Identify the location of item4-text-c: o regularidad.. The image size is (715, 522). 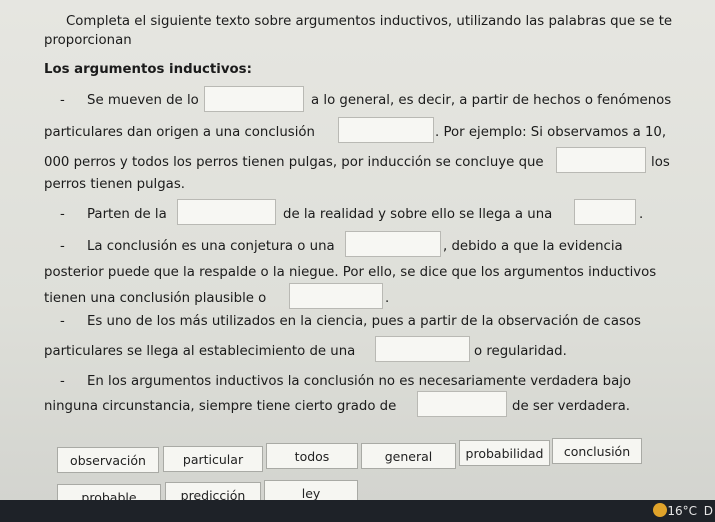
(520, 351).